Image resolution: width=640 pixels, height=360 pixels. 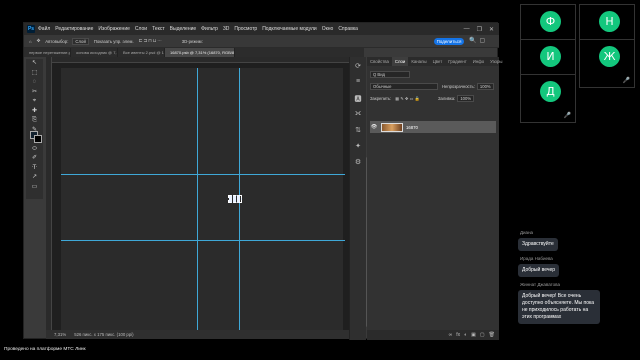 What do you see at coordinates (412, 127) in the screenshot?
I see `layer-name: 16870` at bounding box center [412, 127].